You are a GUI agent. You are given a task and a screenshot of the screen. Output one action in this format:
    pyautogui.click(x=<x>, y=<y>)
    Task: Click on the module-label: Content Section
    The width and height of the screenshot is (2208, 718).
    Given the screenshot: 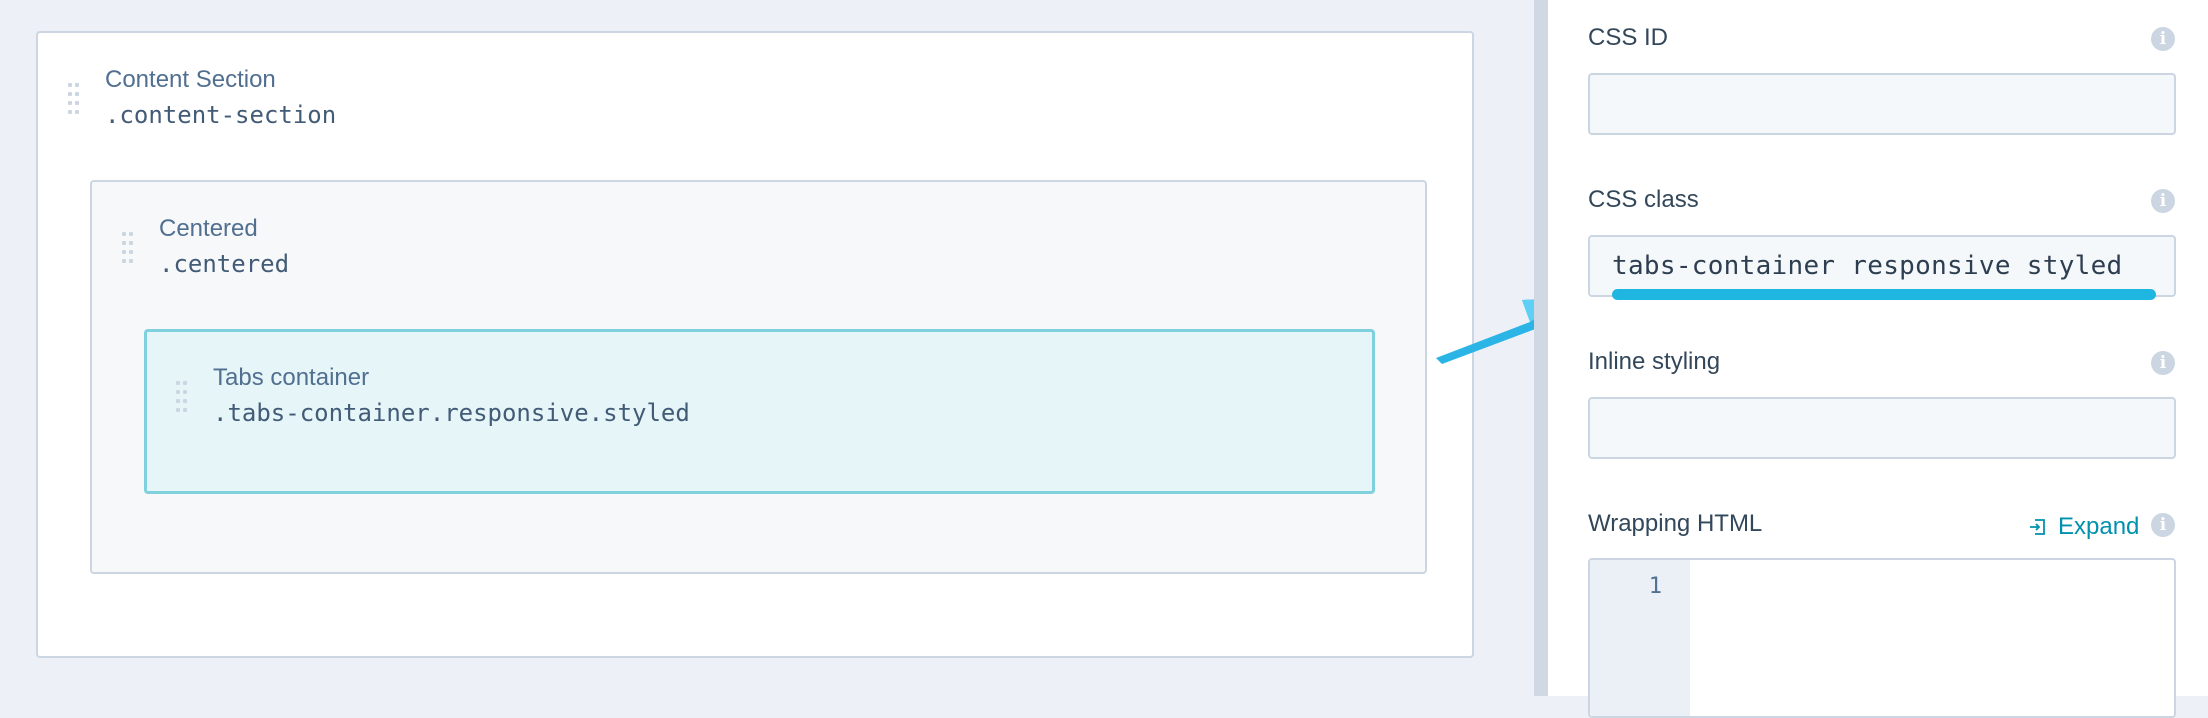 What is the action you would take?
    pyautogui.click(x=190, y=79)
    